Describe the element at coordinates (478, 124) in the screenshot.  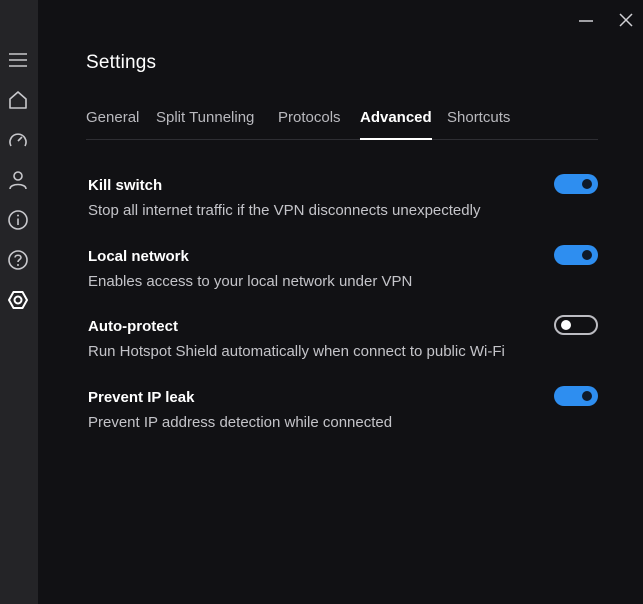
I see `tab-shortcuts: Shortcuts` at that location.